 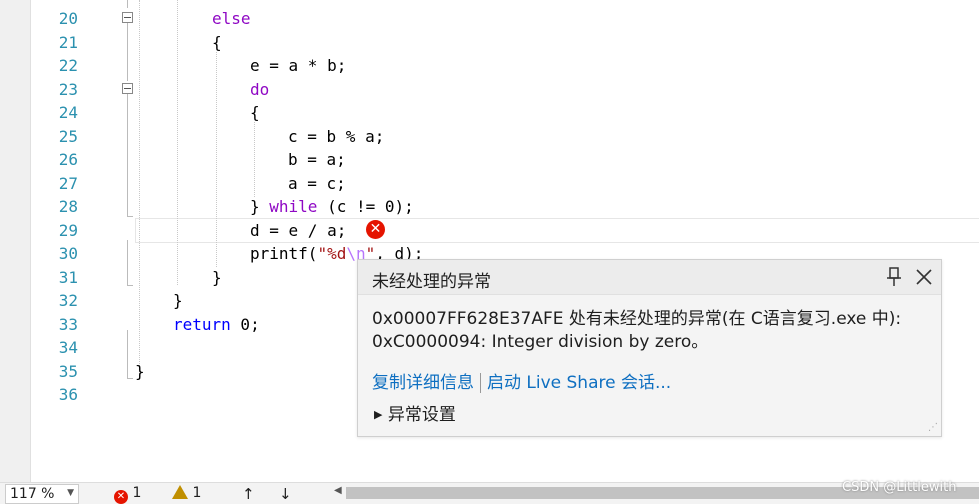 I want to click on exception-message-line: 0xC0000094: Integer division by zero。, so click(x=540, y=342).